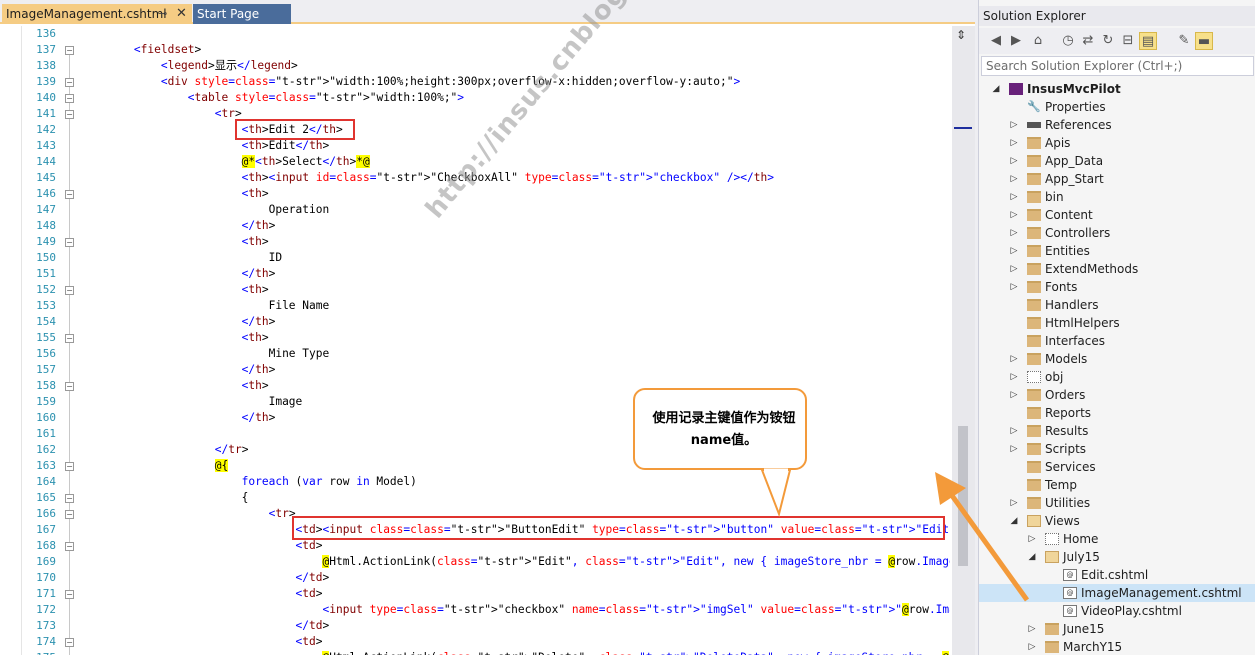  I want to click on tree-item-marchy15: ▷ MarchY15, so click(1117, 646).